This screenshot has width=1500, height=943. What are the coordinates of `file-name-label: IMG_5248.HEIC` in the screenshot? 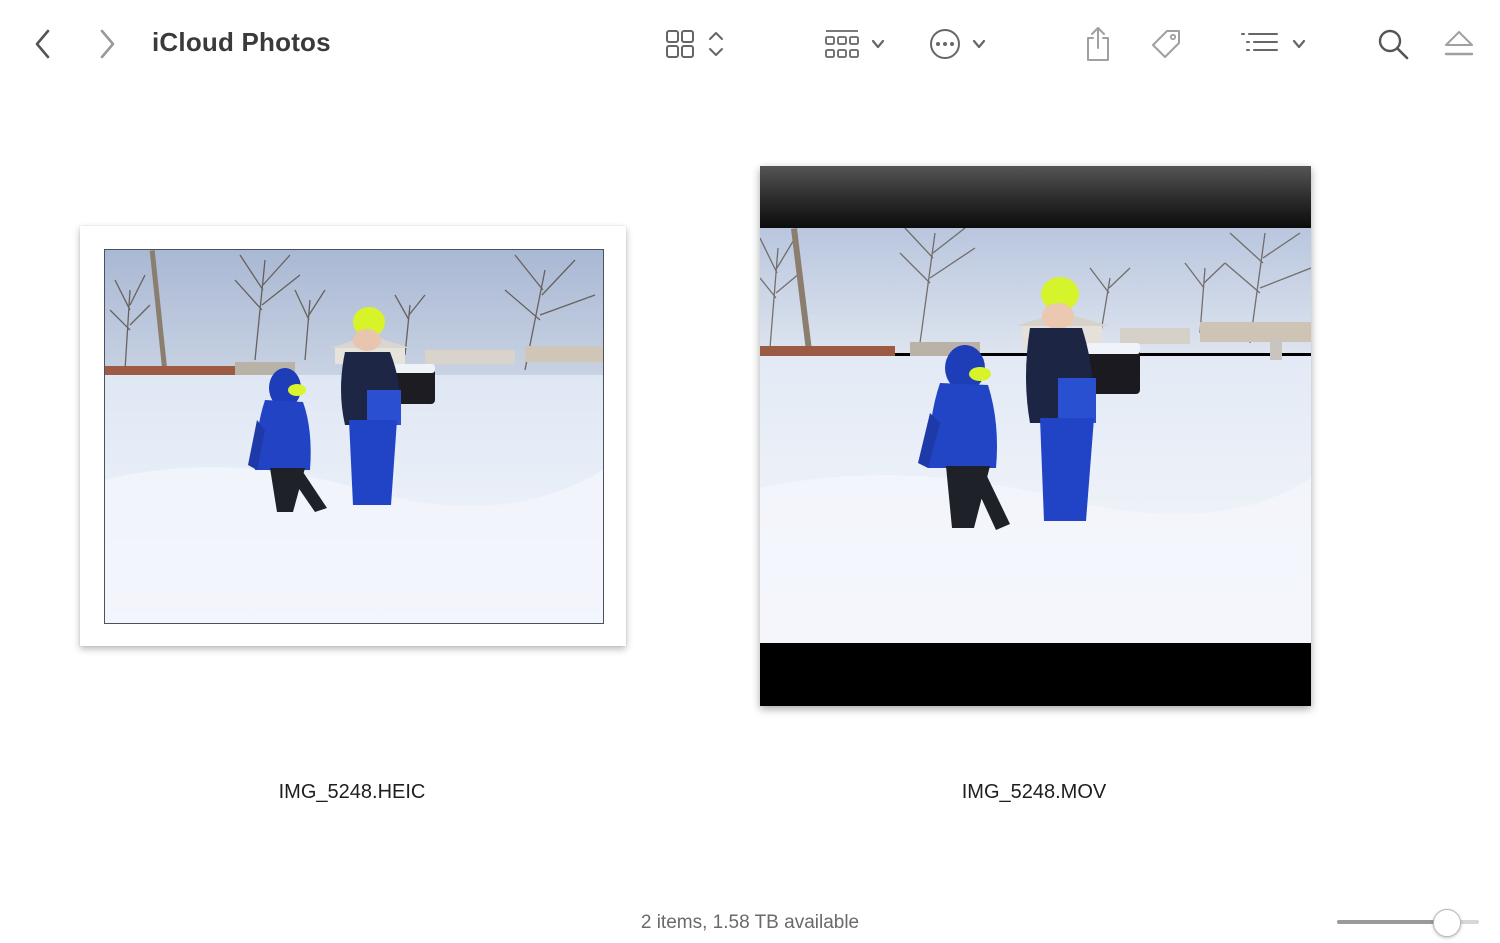 It's located at (352, 792).